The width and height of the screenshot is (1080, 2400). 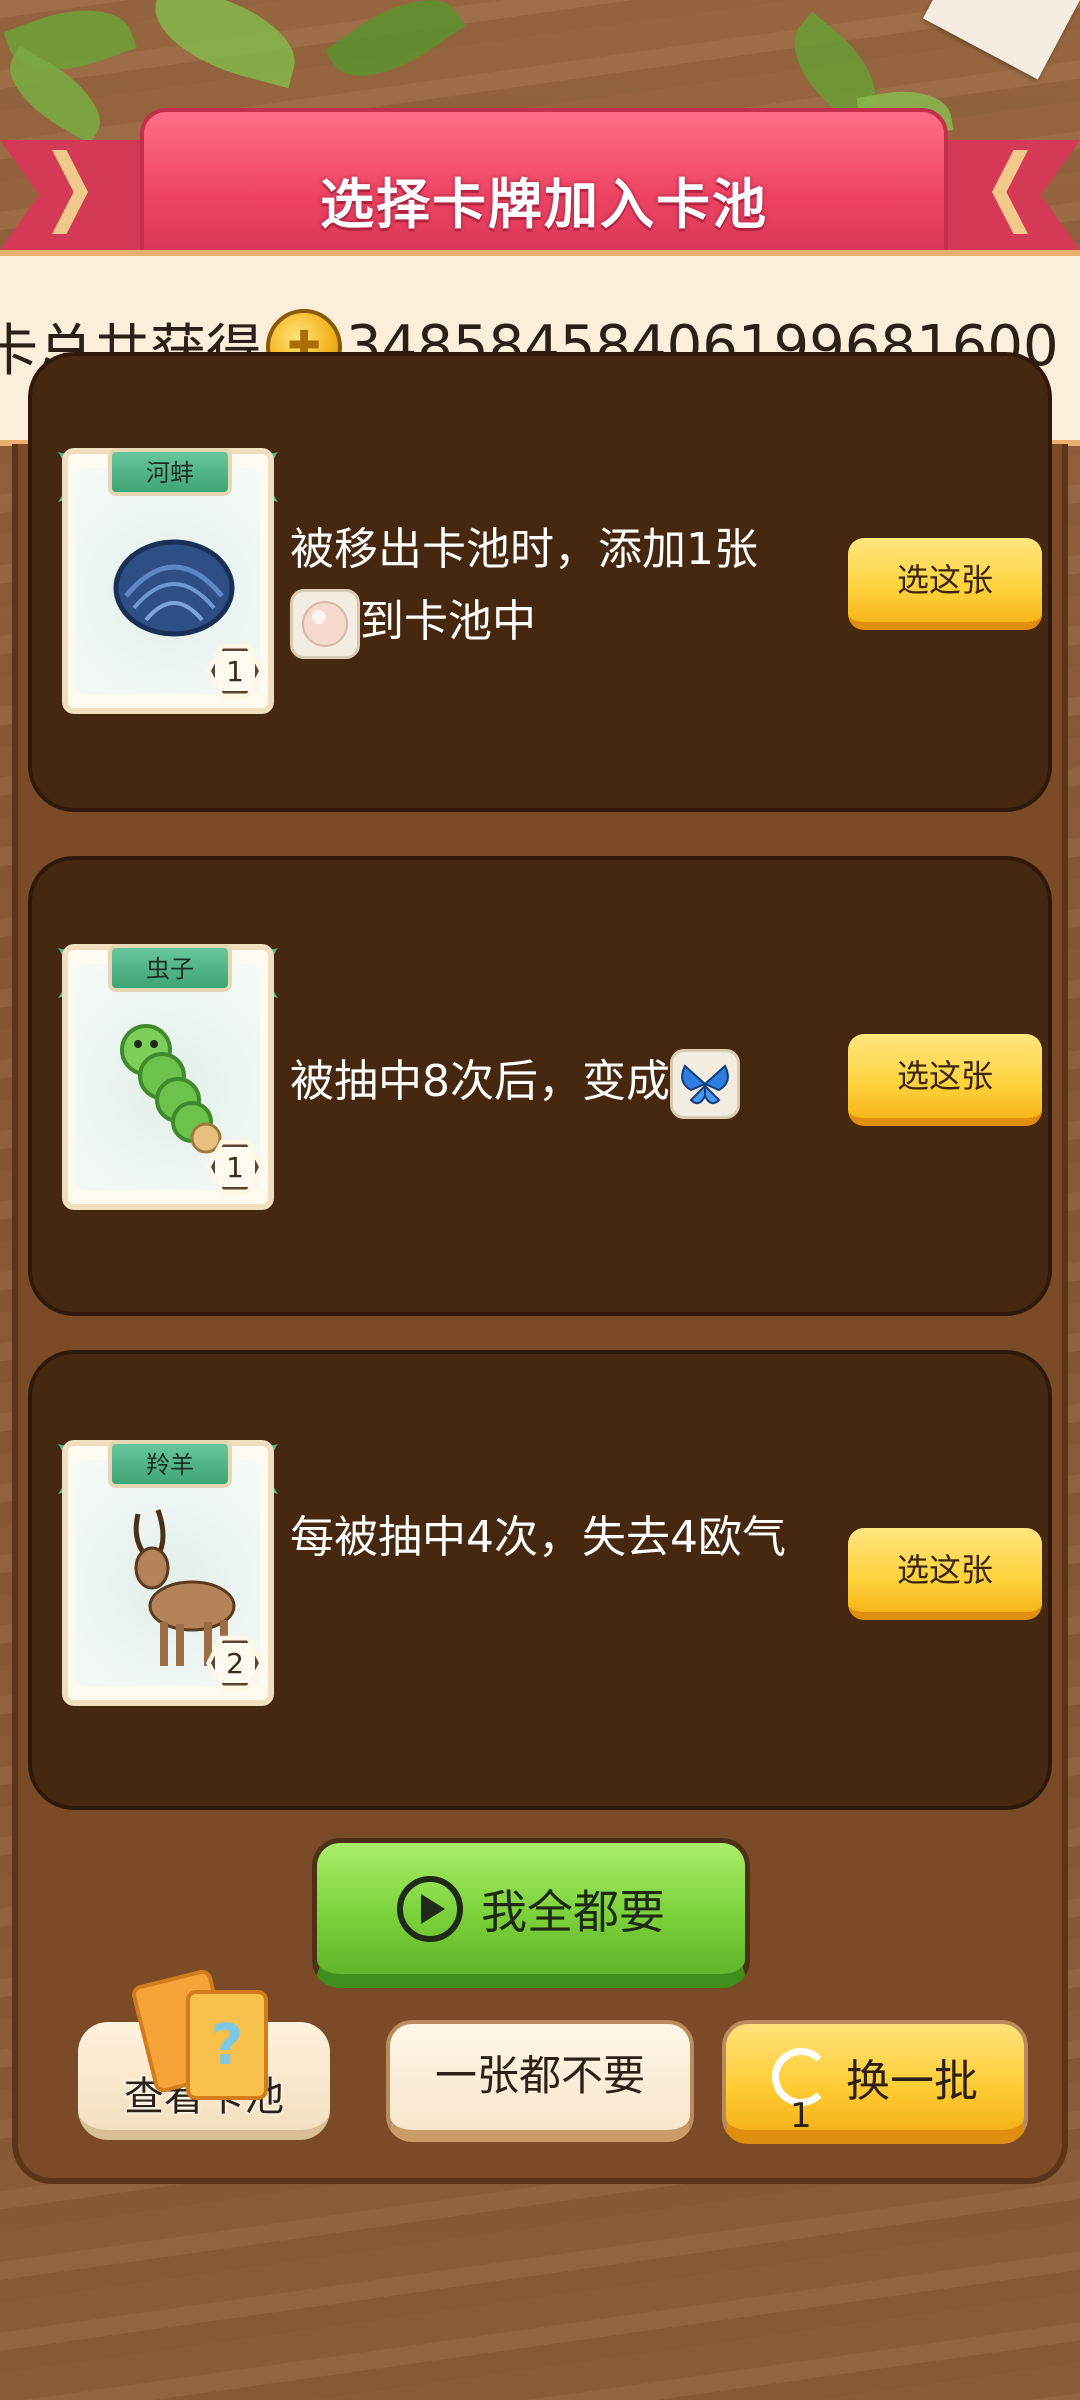 What do you see at coordinates (1010, 195) in the screenshot?
I see `ribbon-tail-right` at bounding box center [1010, 195].